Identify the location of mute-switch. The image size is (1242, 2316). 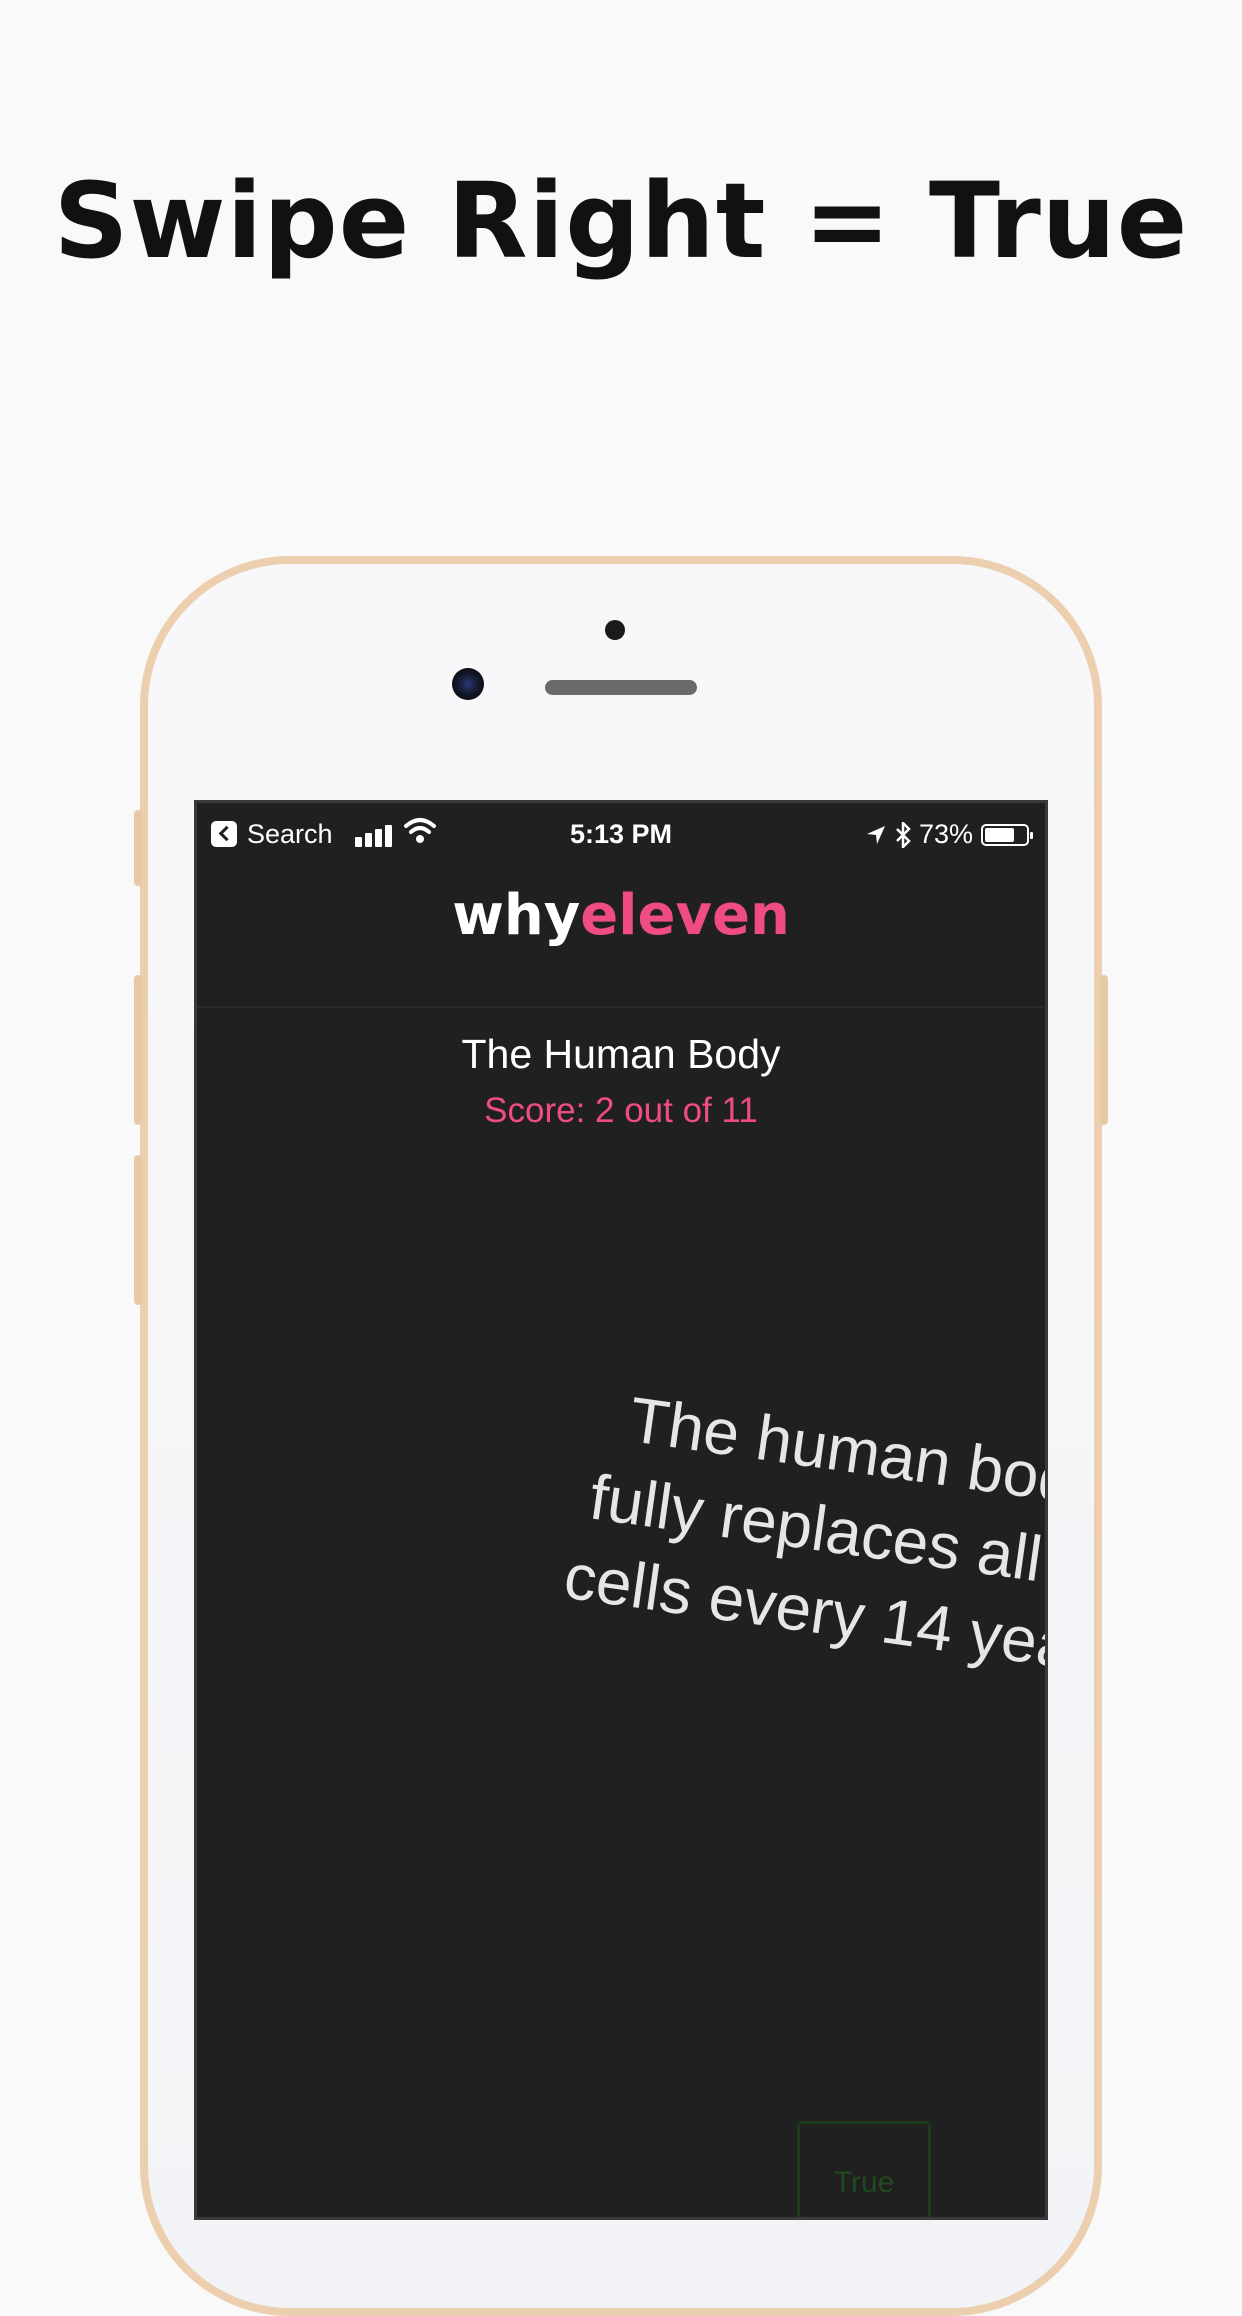
(138, 848).